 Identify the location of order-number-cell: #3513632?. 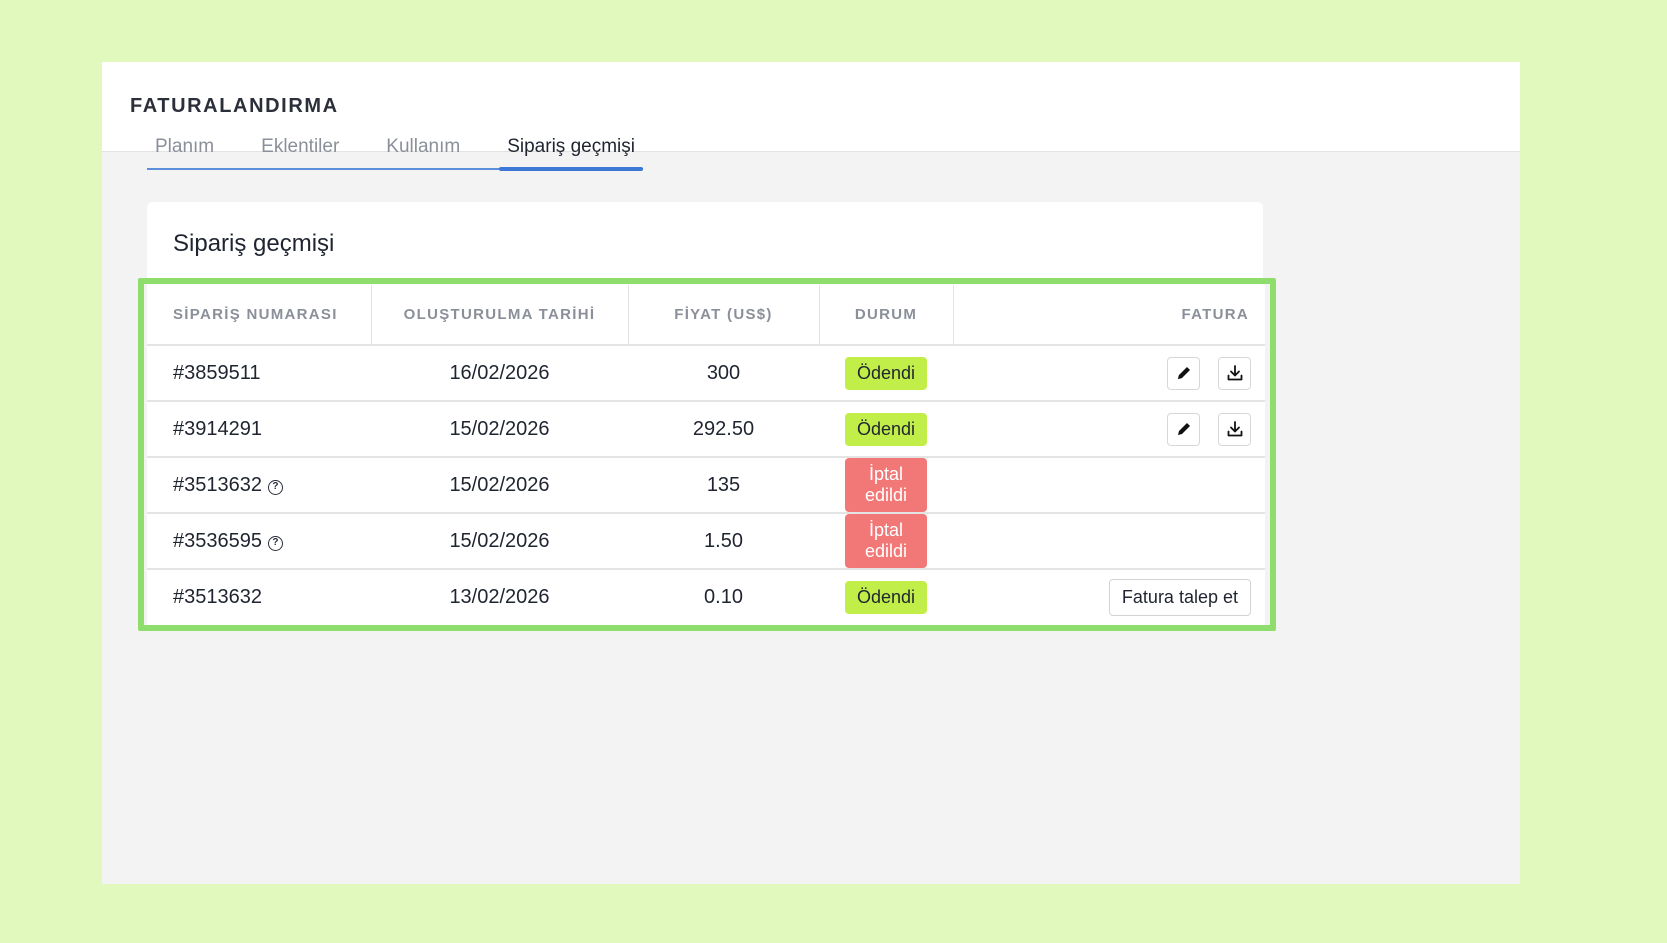
(259, 485).